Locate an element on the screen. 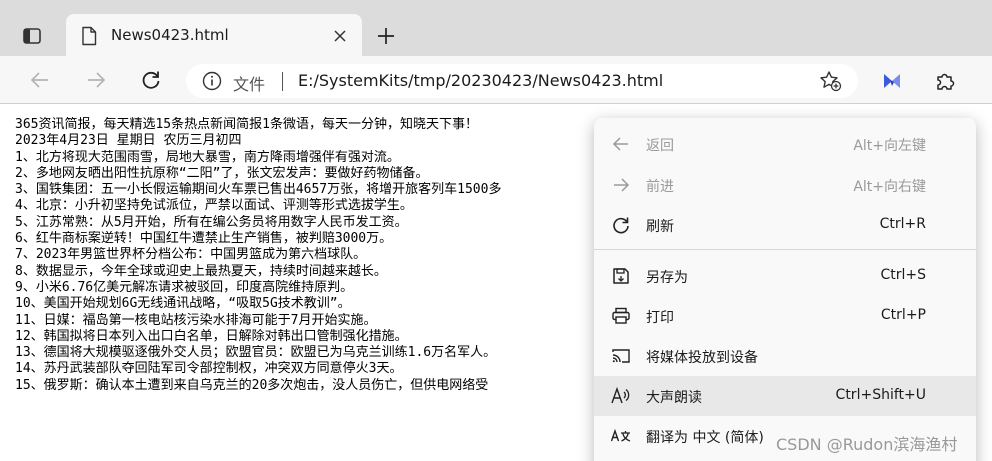 This screenshot has height=461, width=992. menu-item-shortcut: Ctrl+Shift+U is located at coordinates (880, 395).